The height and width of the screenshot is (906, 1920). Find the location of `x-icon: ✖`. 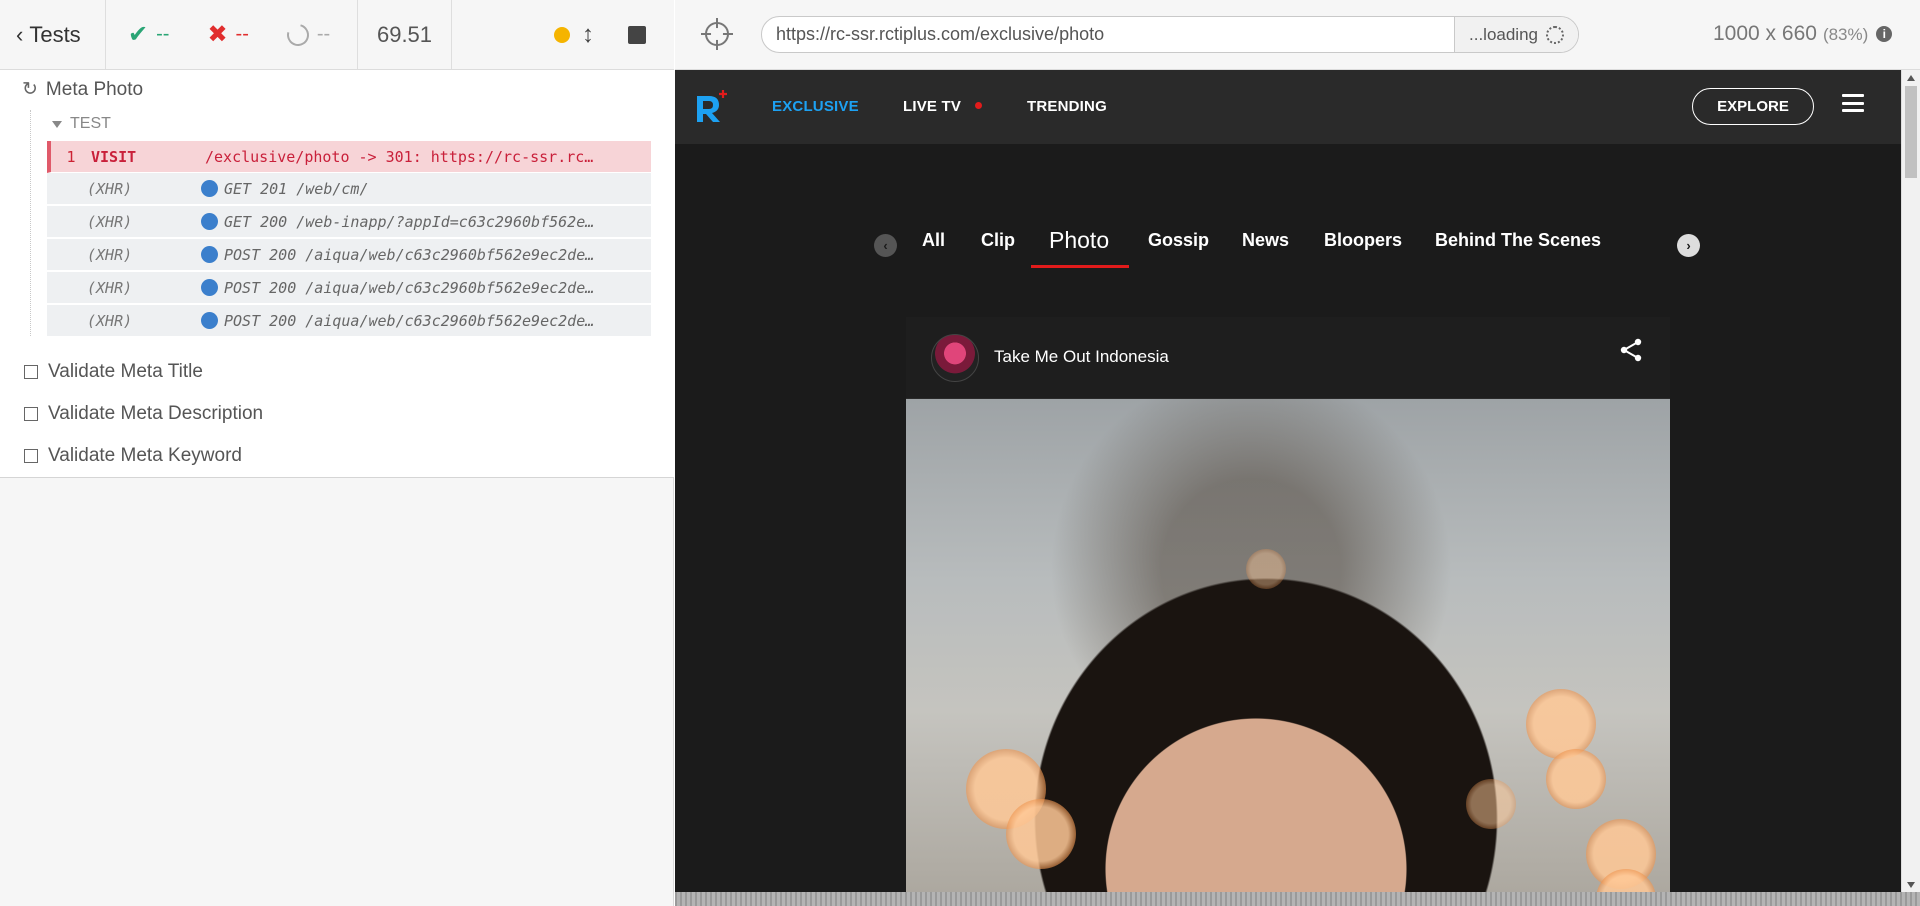

x-icon: ✖ is located at coordinates (217, 34).